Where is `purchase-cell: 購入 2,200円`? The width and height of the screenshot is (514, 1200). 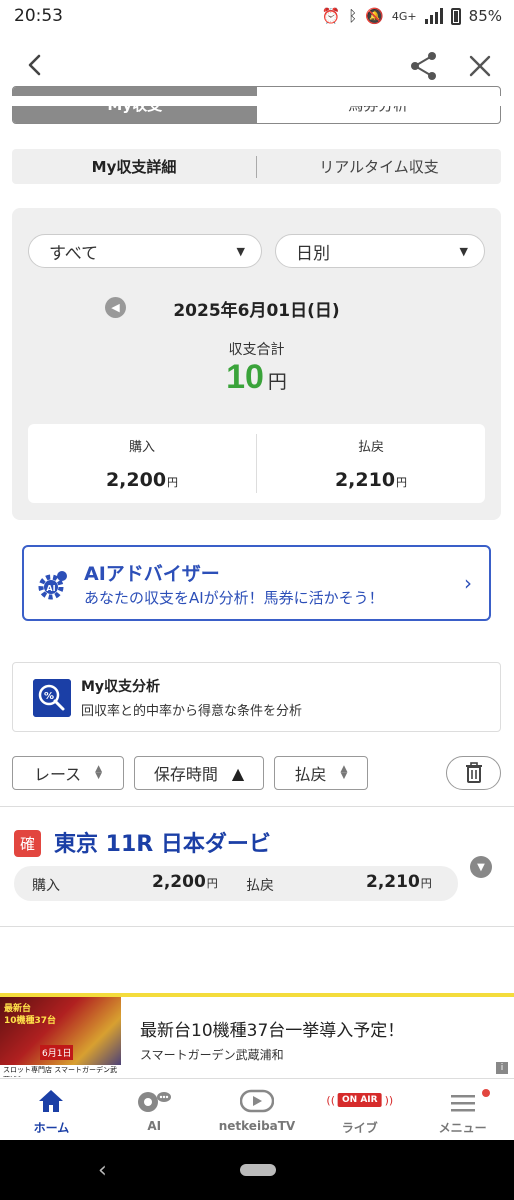 purchase-cell: 購入 2,200円 is located at coordinates (142, 463).